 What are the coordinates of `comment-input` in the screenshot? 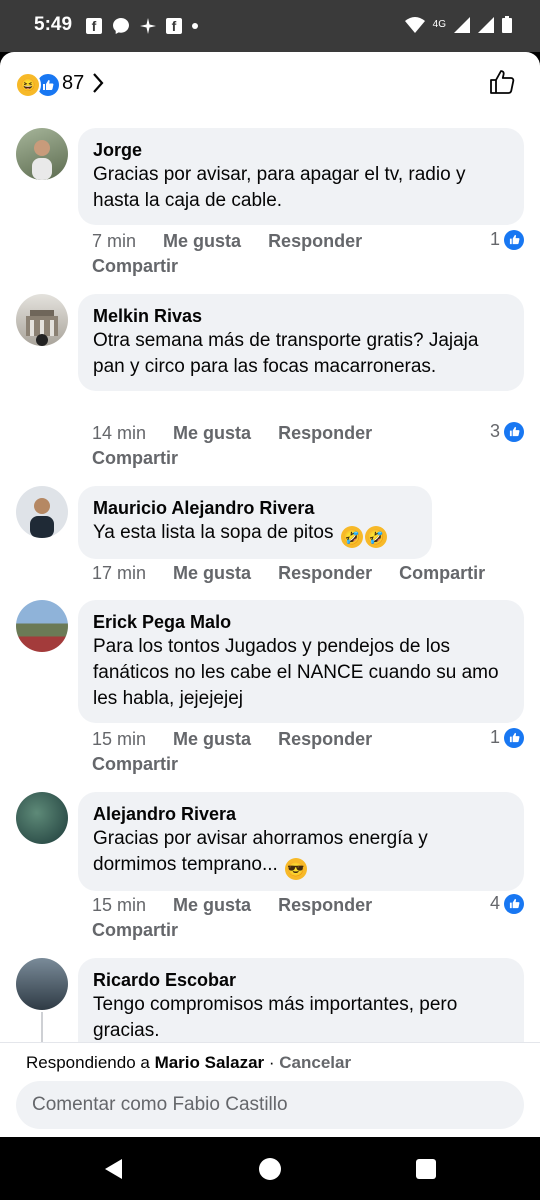 It's located at (267, 1105).